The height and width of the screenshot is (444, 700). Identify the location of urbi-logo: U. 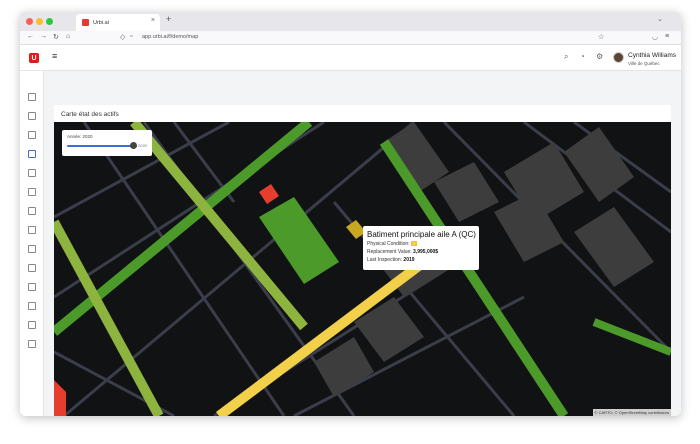
(34, 58).